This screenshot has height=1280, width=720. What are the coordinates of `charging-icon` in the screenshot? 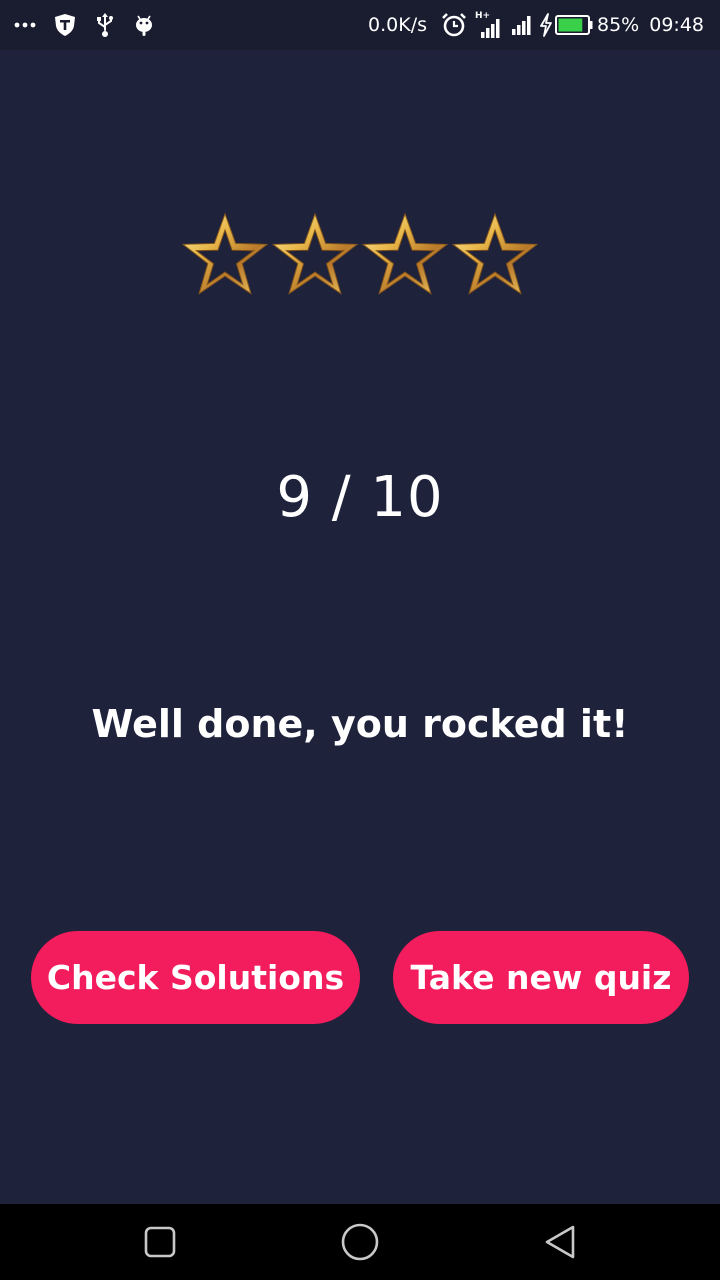 It's located at (546, 25).